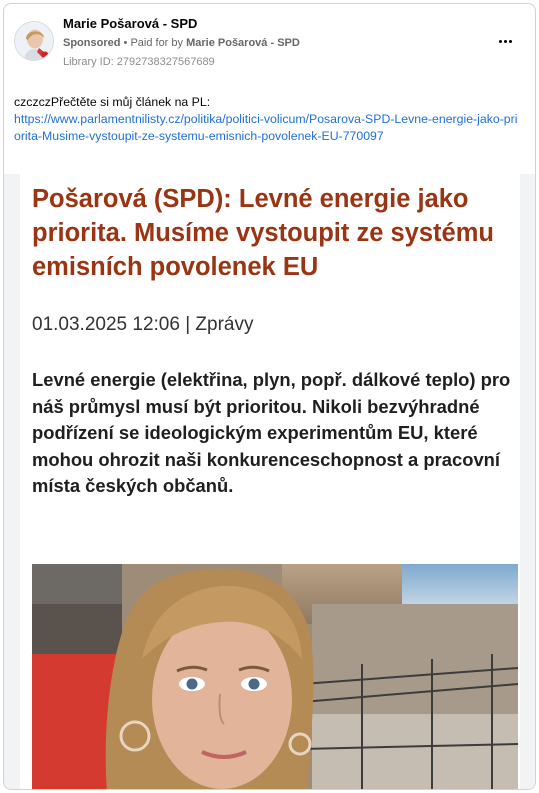 The width and height of the screenshot is (539, 793). What do you see at coordinates (12, 481) in the screenshot?
I see `image-margin-left` at bounding box center [12, 481].